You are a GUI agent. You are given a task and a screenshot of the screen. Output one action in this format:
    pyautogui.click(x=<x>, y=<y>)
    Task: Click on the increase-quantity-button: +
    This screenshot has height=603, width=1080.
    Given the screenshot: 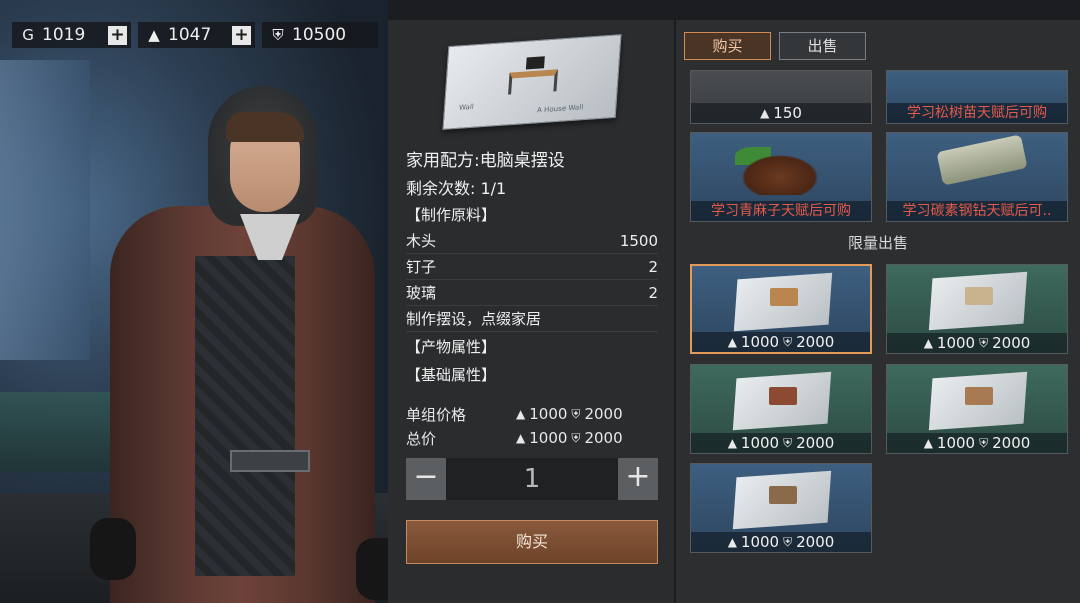 What is the action you would take?
    pyautogui.click(x=638, y=479)
    